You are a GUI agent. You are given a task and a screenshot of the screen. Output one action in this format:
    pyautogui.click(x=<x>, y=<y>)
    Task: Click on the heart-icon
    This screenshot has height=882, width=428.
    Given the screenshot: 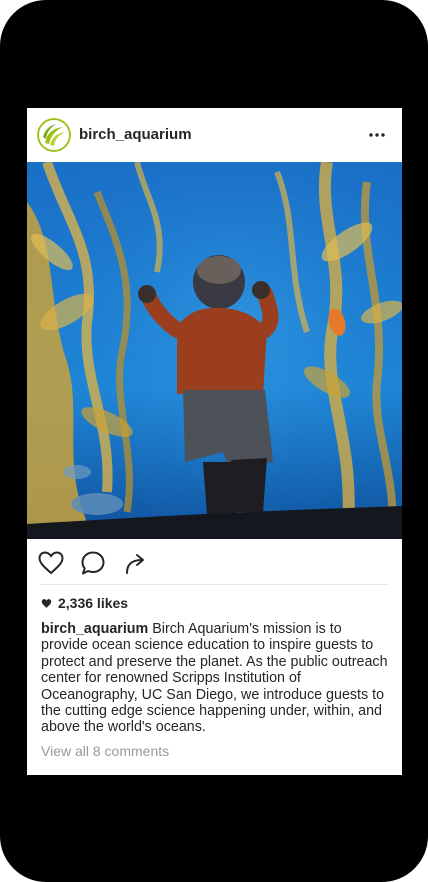 What is the action you would take?
    pyautogui.click(x=51, y=563)
    